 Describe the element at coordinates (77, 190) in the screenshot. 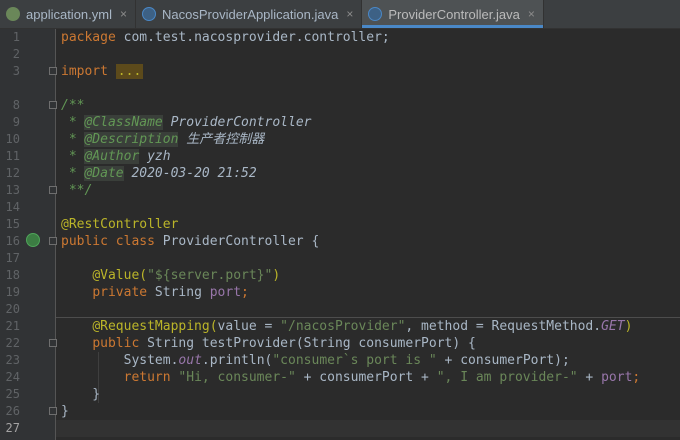

I see `code-line-13: **/` at that location.